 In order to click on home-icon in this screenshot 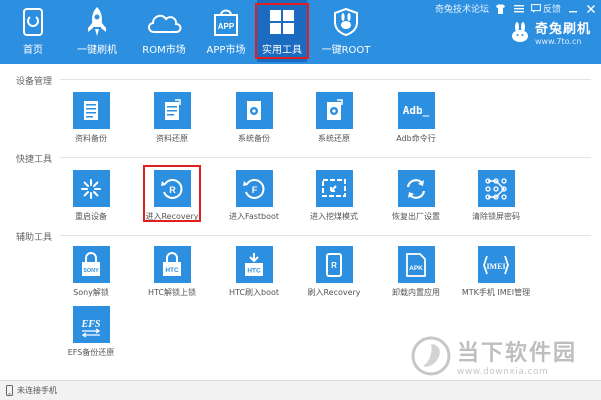, I will do `click(33, 22)`.